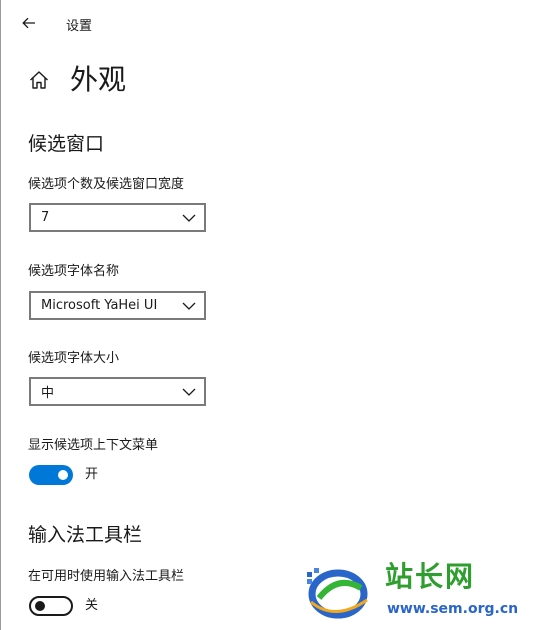 The height and width of the screenshot is (630, 536). What do you see at coordinates (45, 217) in the screenshot?
I see `candidate-count-value: 7` at bounding box center [45, 217].